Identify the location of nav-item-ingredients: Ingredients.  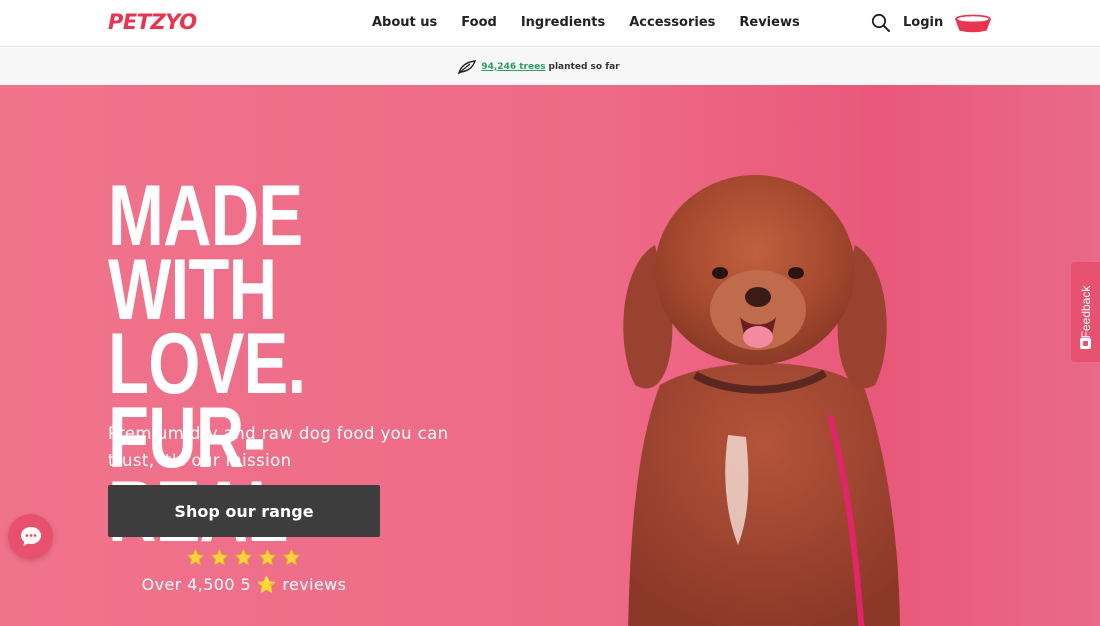
(563, 22).